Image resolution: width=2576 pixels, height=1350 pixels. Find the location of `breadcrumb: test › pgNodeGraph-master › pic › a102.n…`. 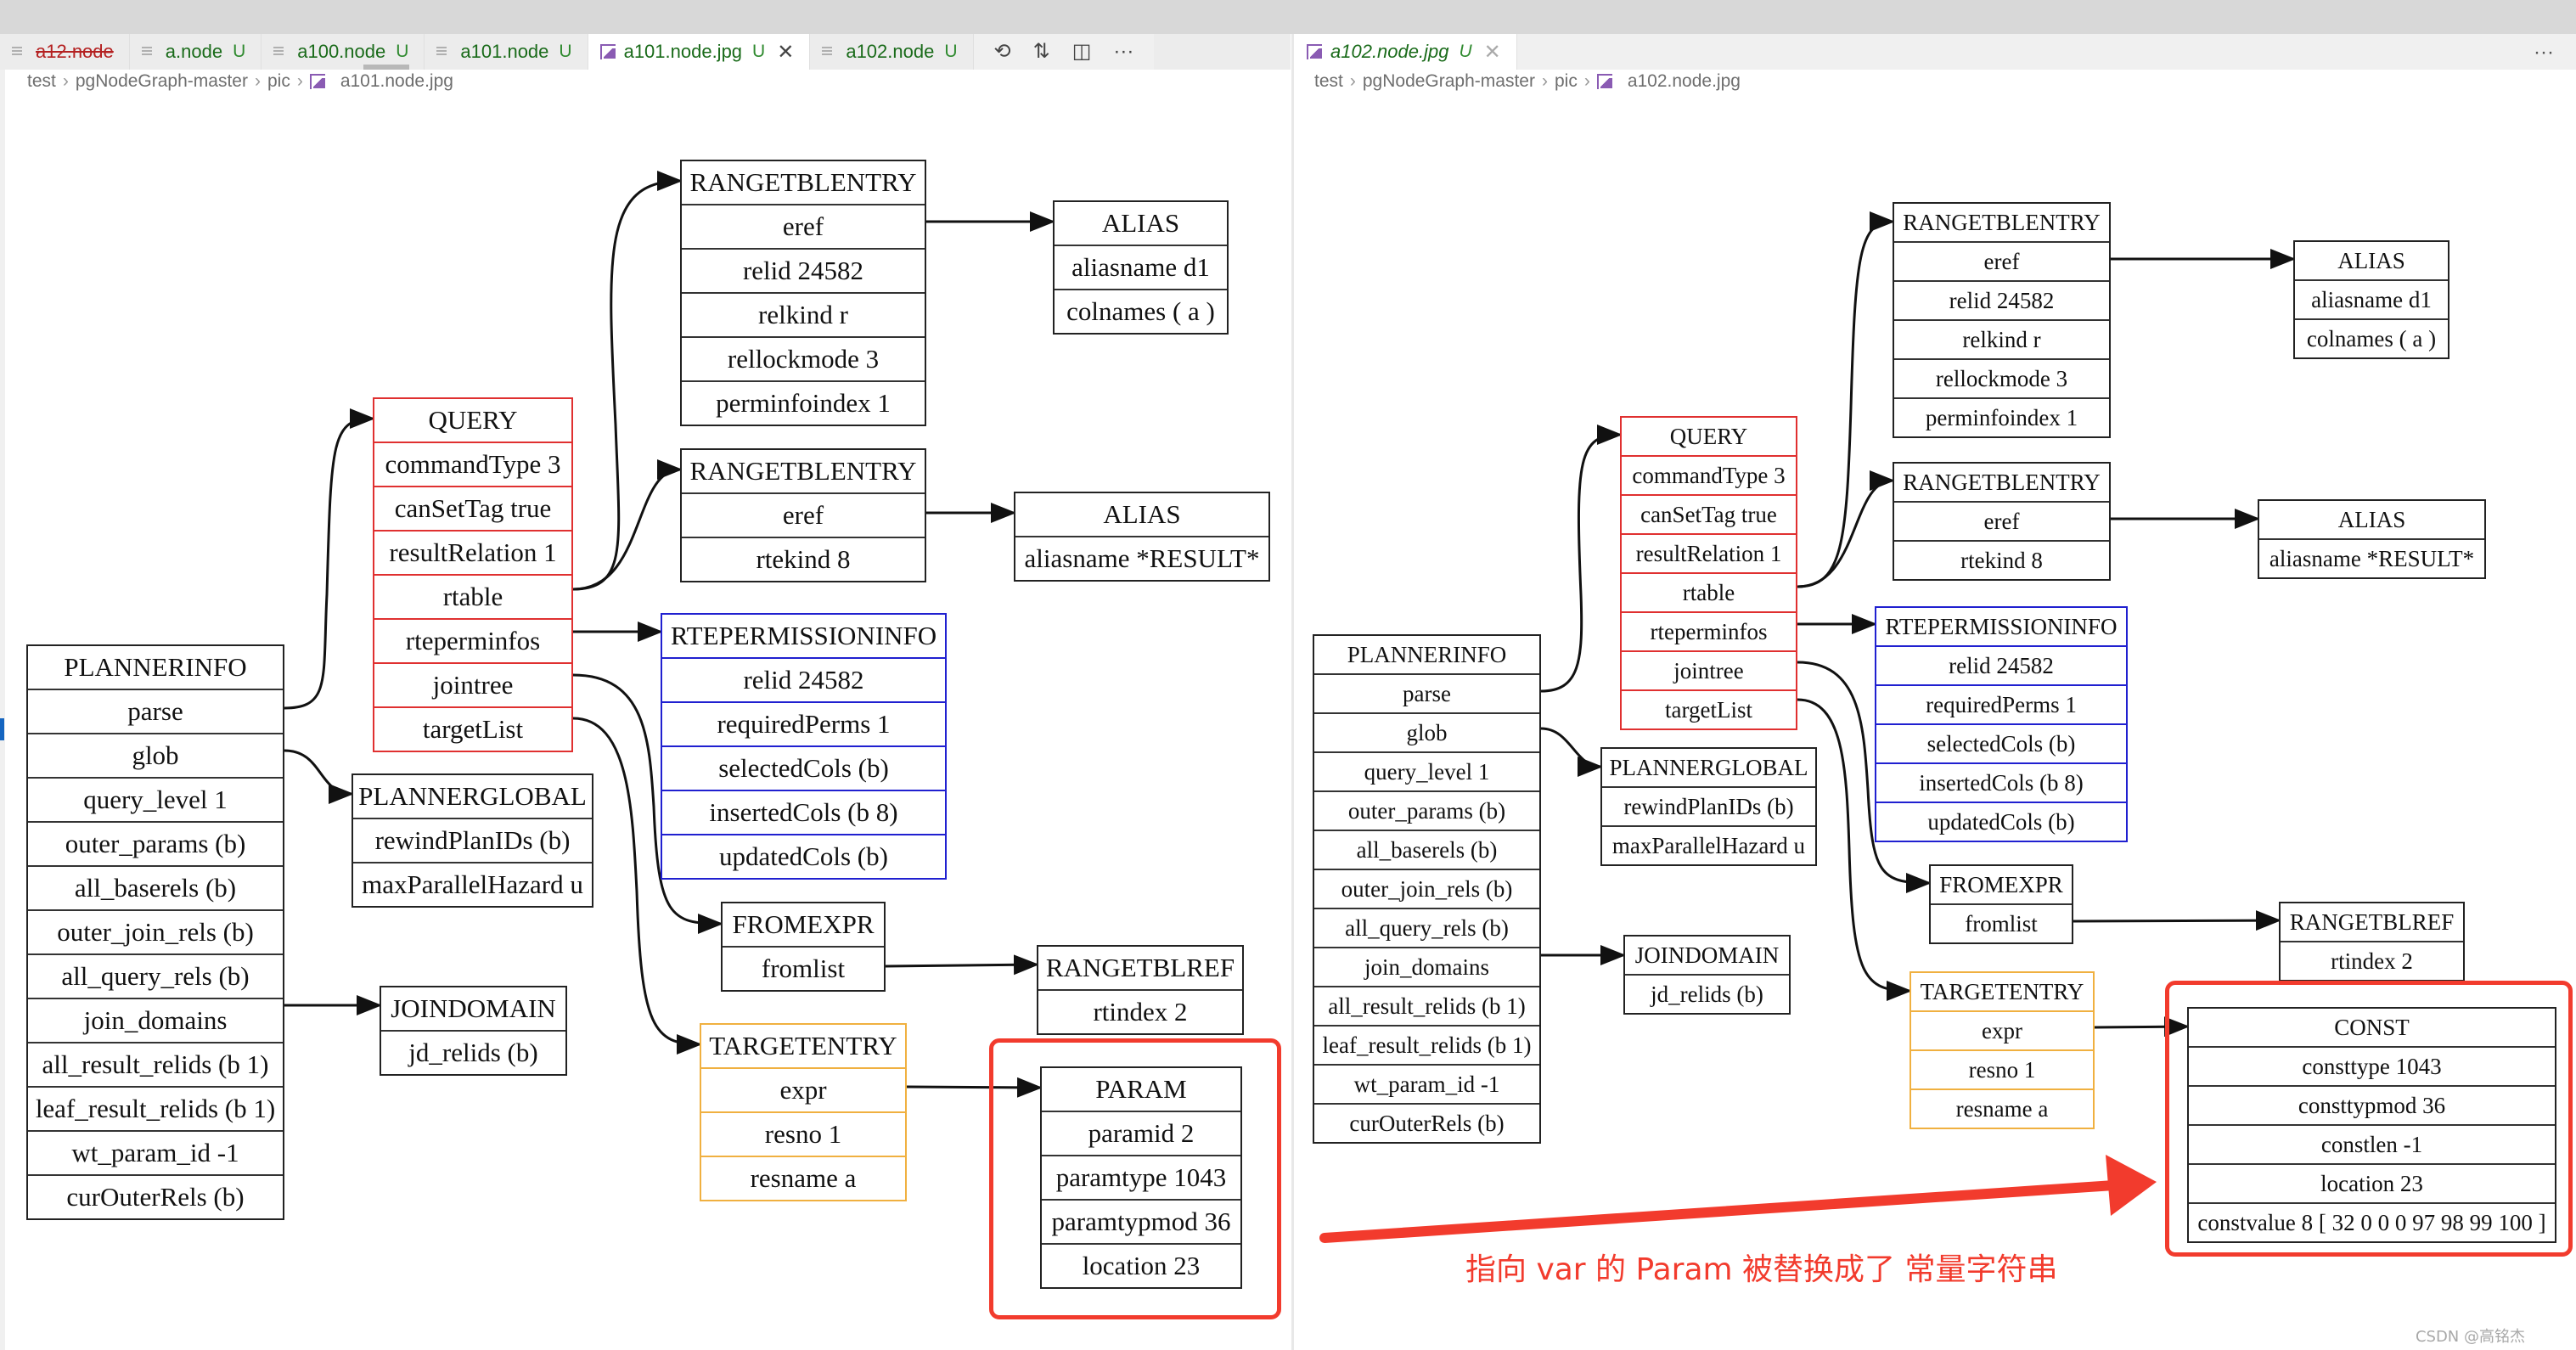

breadcrumb: test › pgNodeGraph-master › pic › a102.n… is located at coordinates (1527, 82).